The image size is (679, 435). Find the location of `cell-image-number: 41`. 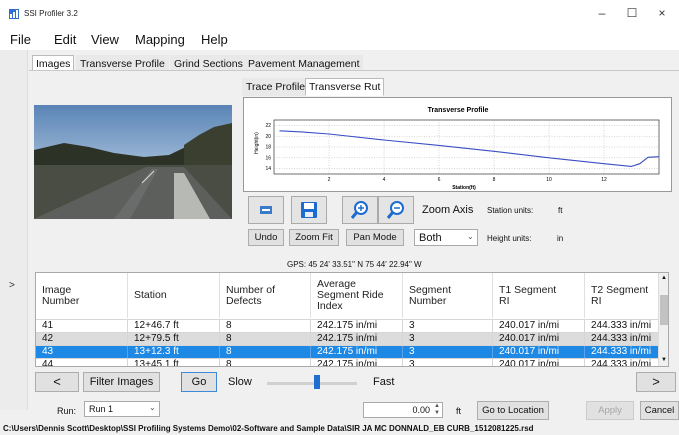

cell-image-number: 41 is located at coordinates (82, 326).